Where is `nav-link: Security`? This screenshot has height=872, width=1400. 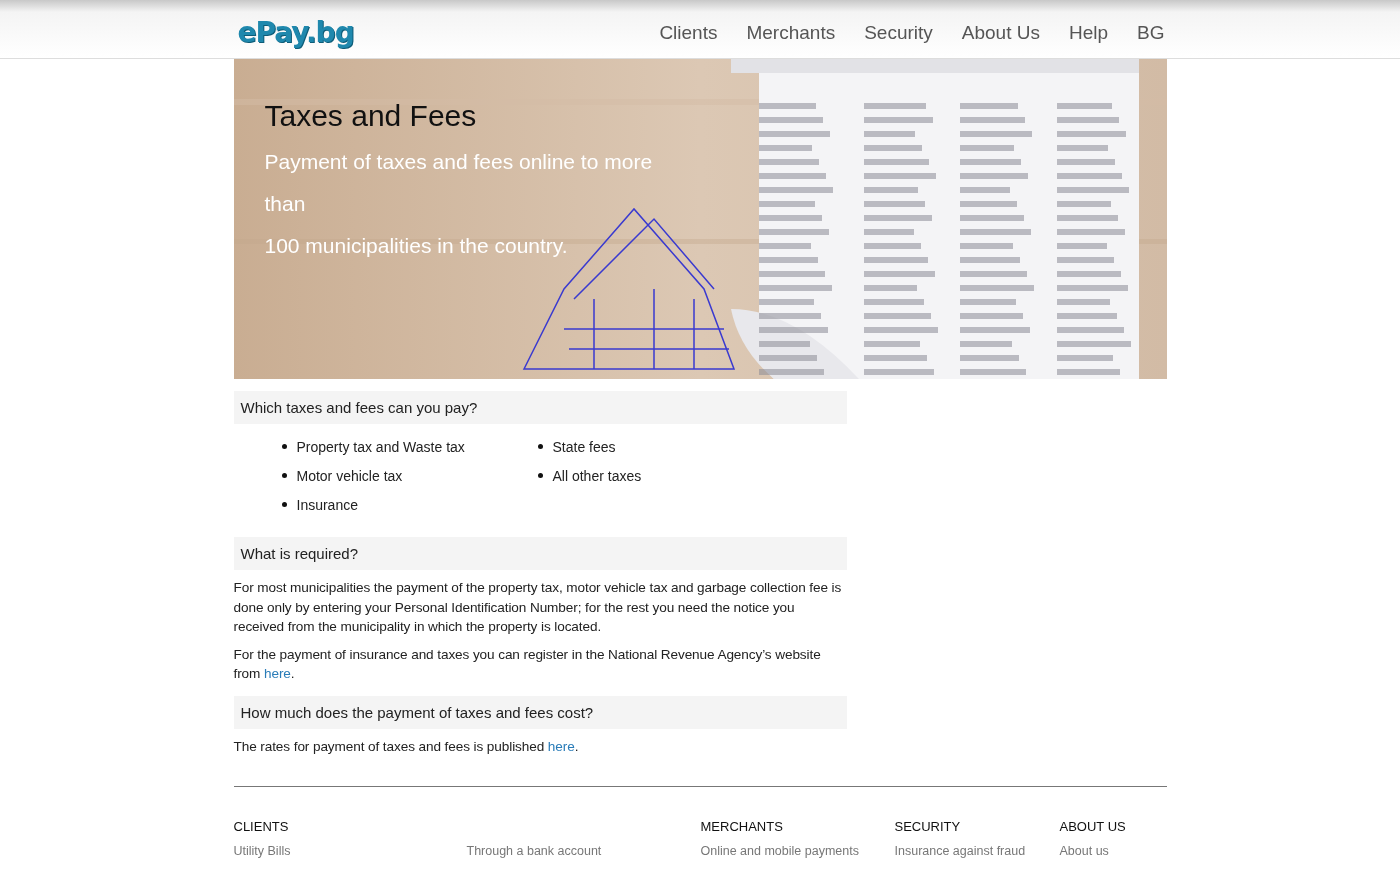 nav-link: Security is located at coordinates (898, 33).